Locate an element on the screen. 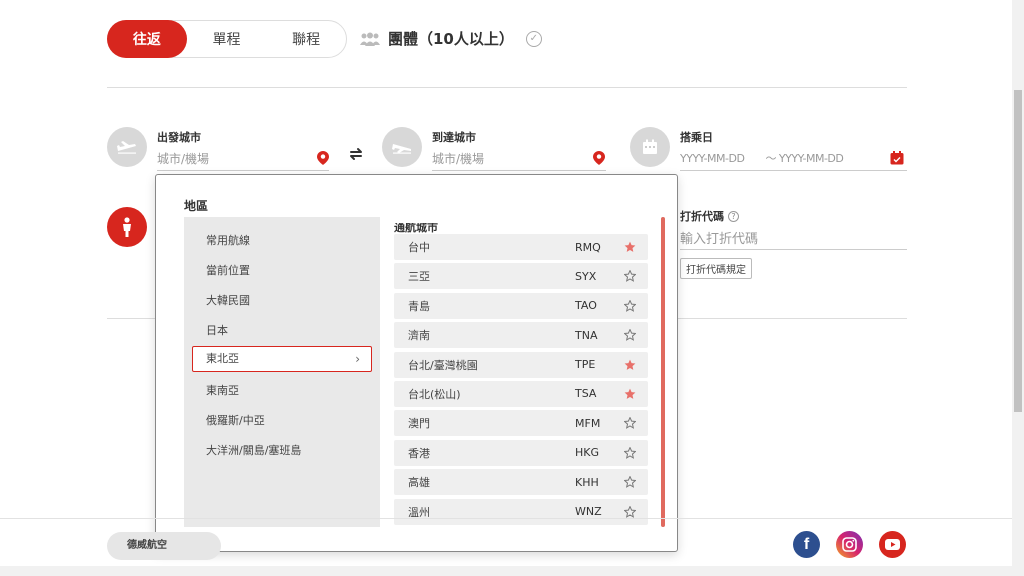 The height and width of the screenshot is (576, 1024). city-code: TPE is located at coordinates (585, 365).